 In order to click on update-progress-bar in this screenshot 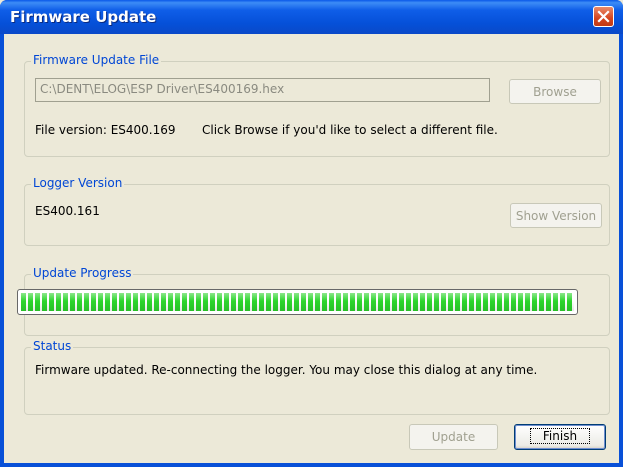, I will do `click(297, 302)`.